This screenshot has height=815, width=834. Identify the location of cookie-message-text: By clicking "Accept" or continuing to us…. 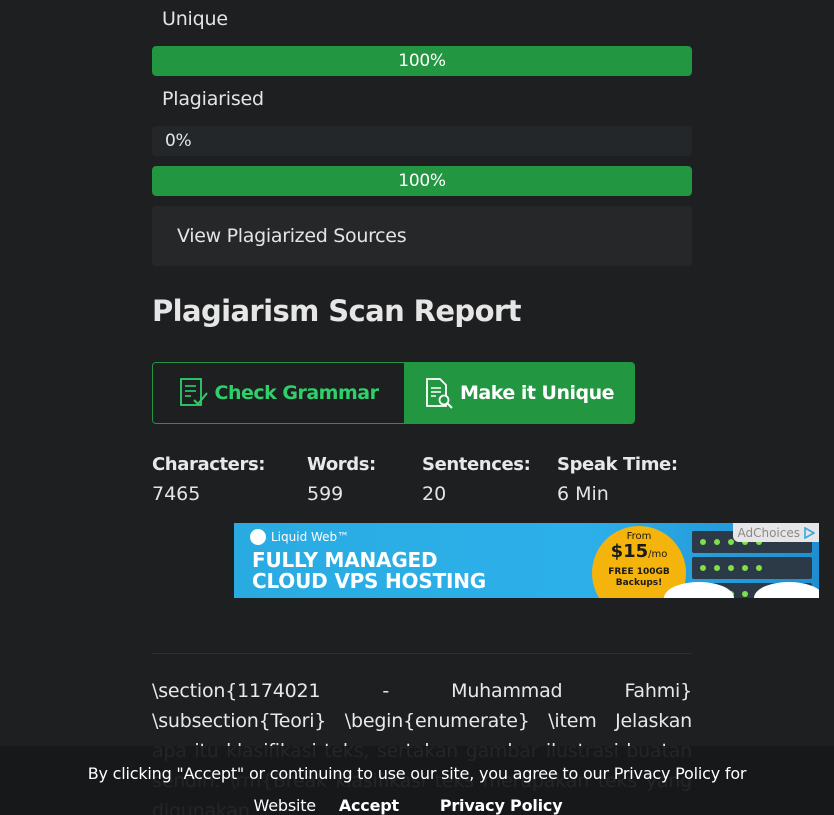
(417, 773).